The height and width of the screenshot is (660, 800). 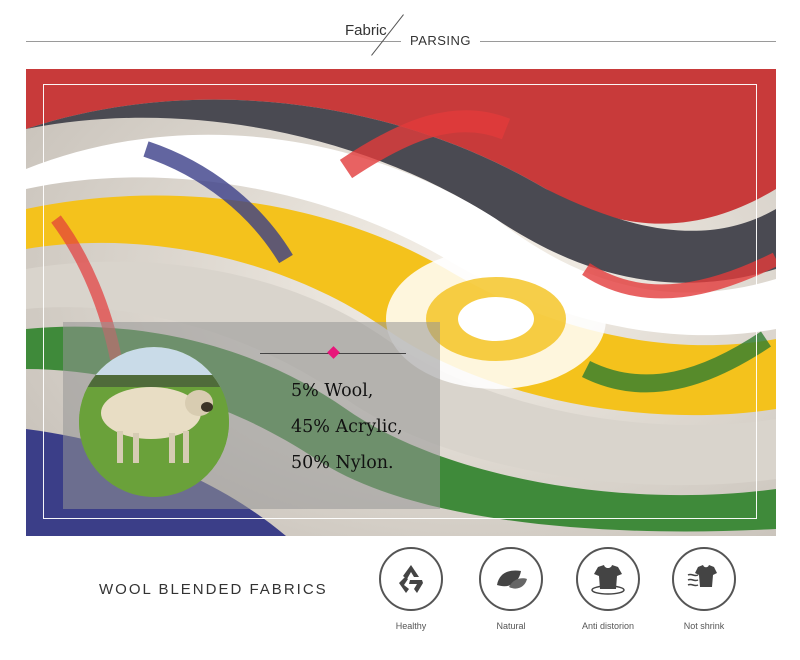 What do you see at coordinates (332, 391) in the screenshot?
I see `composition-wool: 5% Wool,` at bounding box center [332, 391].